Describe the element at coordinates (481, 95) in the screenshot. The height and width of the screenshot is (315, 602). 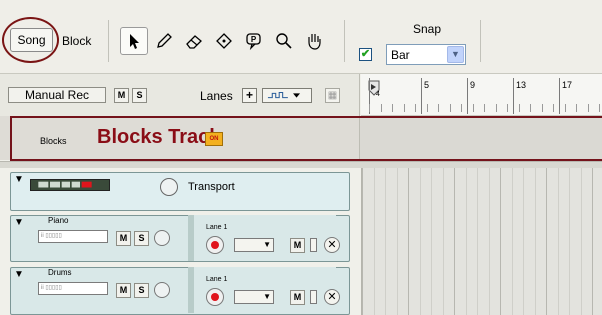
I see `timeline-ruler: 4 5 9 13 17` at that location.